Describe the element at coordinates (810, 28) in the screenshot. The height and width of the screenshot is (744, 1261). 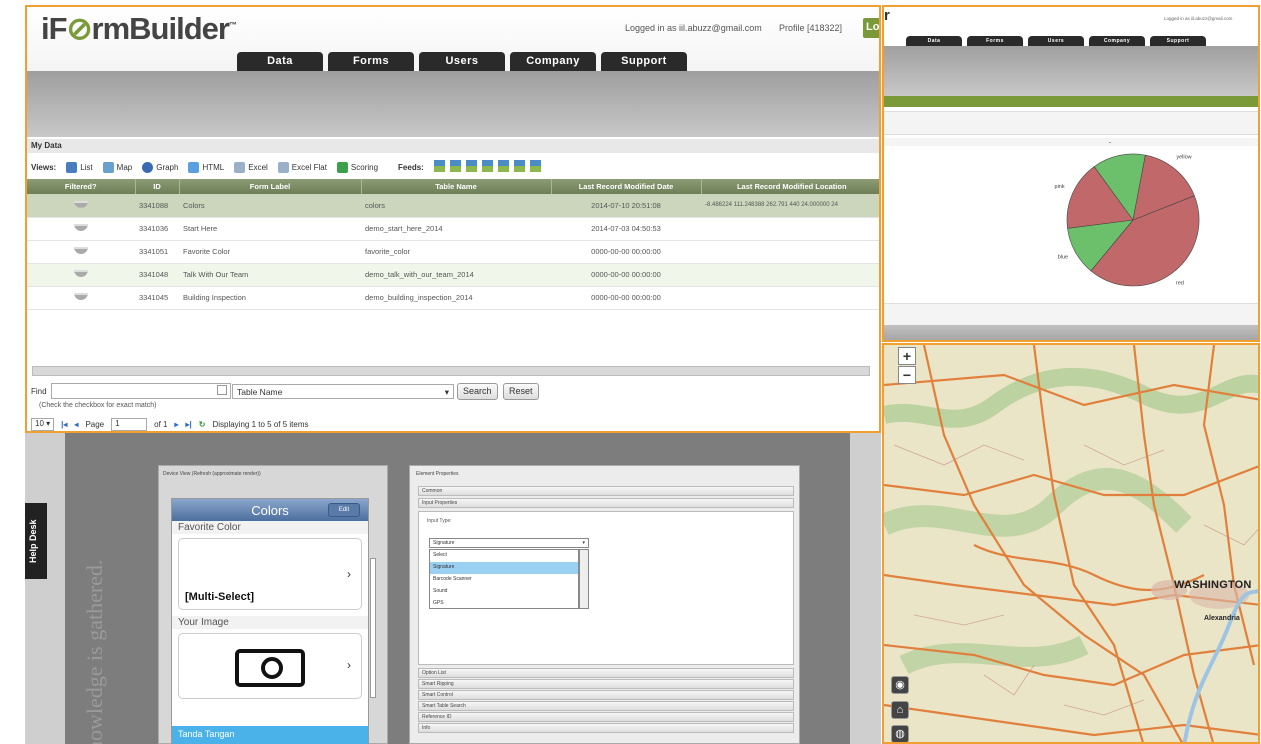
I see `profile-link: Profile [418322]` at that location.